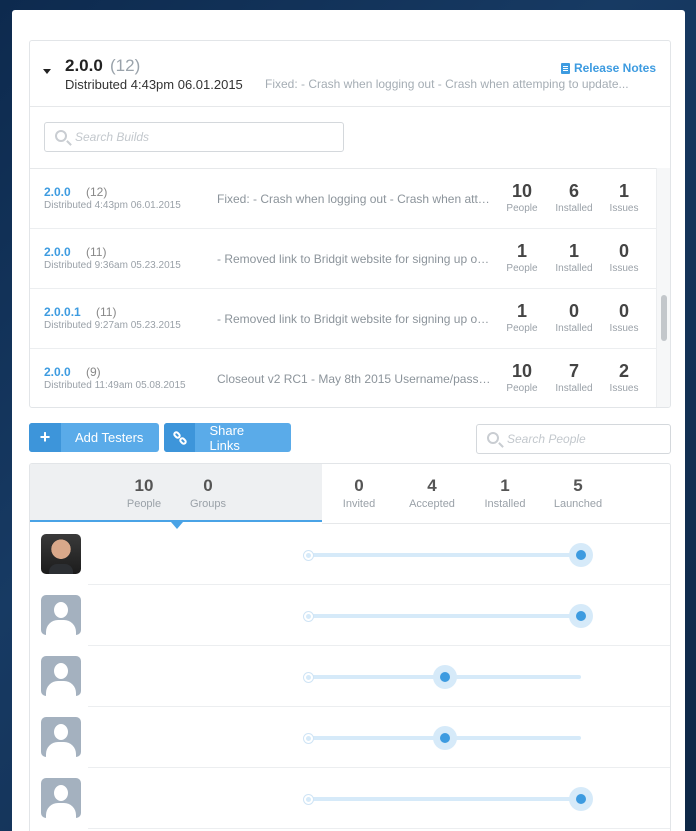 This screenshot has height=831, width=696. What do you see at coordinates (208, 493) in the screenshot?
I see `groups-count-stat: 0 Groups` at bounding box center [208, 493].